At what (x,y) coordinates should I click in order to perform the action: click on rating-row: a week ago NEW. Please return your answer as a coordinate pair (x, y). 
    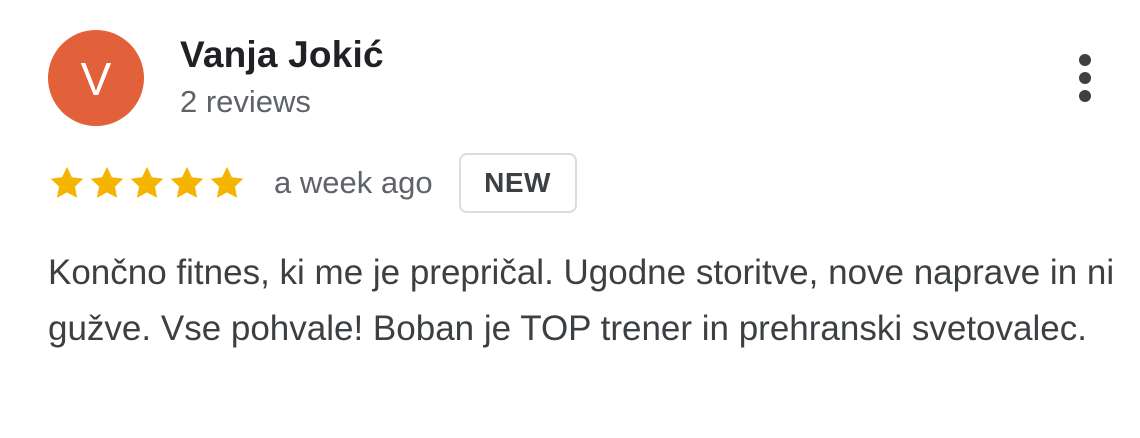
    Looking at the image, I should click on (312, 183).